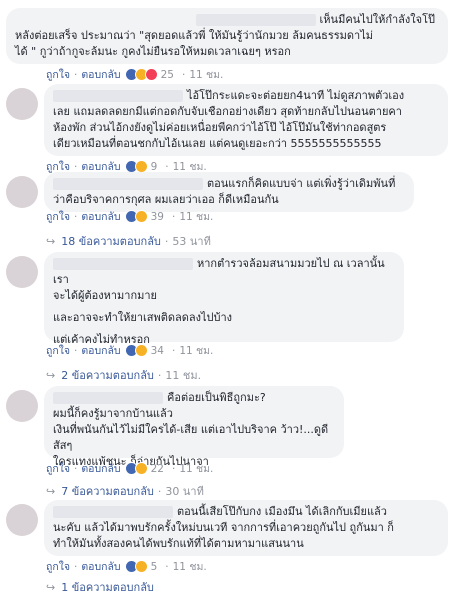 Image resolution: width=452 pixels, height=593 pixels. What do you see at coordinates (111, 241) in the screenshot?
I see `replies-count-label: 18 ข้อความตอบกลับ` at bounding box center [111, 241].